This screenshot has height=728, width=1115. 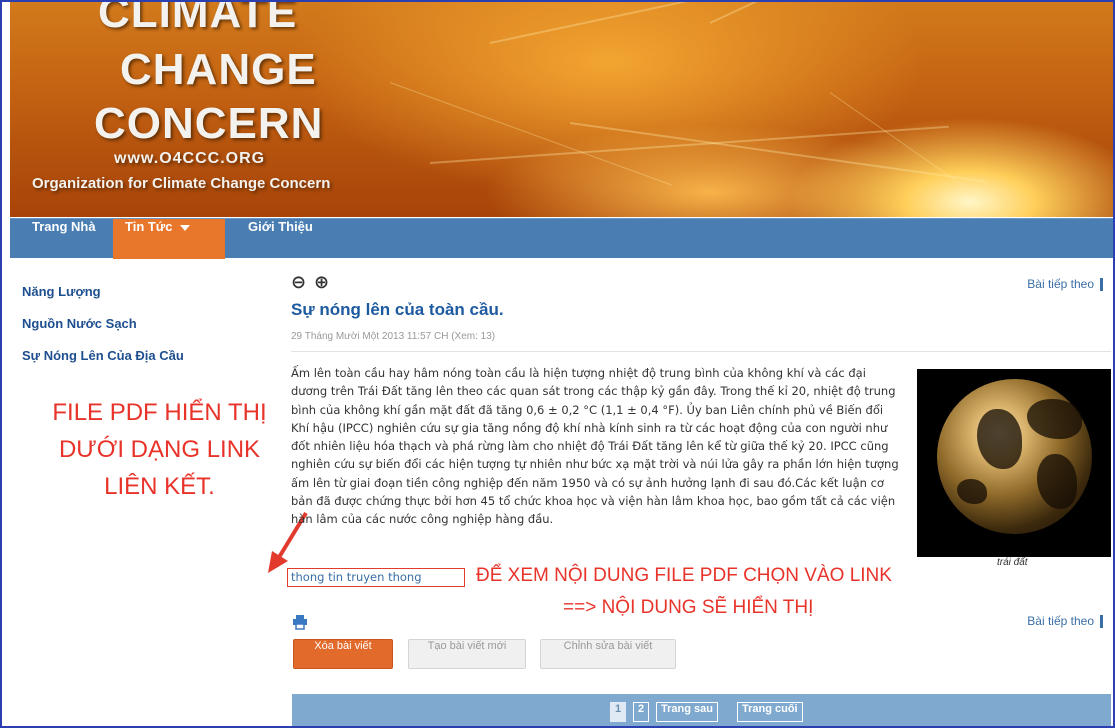 I want to click on delete-article-button: Xóa bài viết, so click(x=343, y=654).